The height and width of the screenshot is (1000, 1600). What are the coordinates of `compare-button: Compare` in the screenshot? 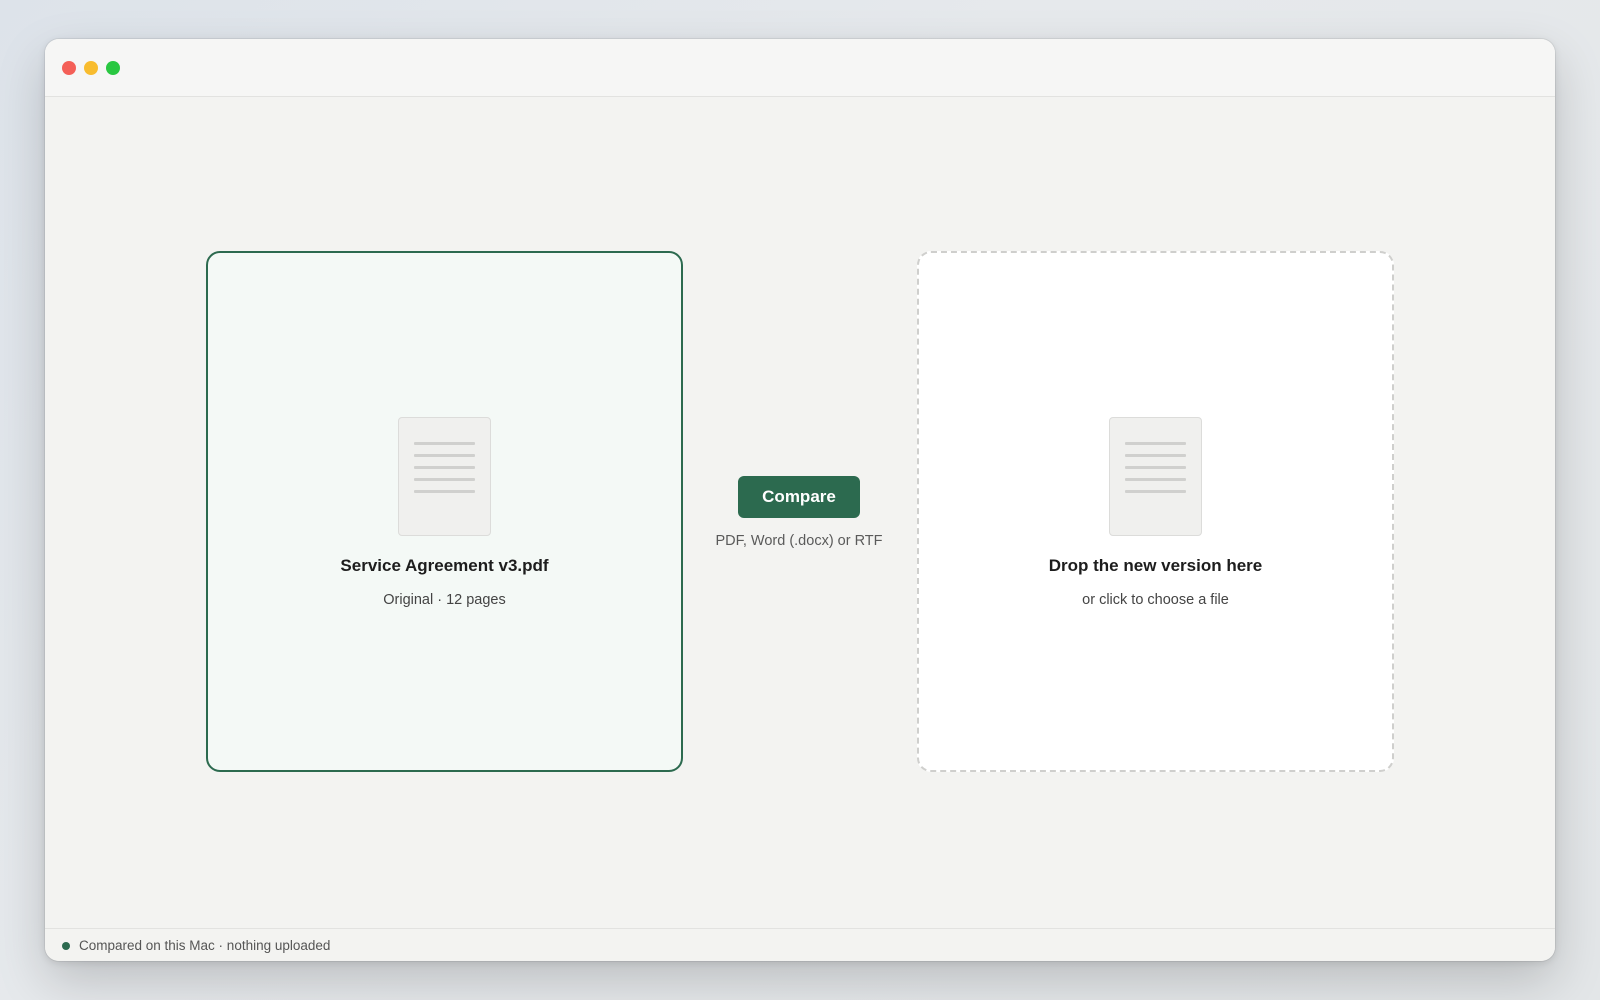 It's located at (799, 497).